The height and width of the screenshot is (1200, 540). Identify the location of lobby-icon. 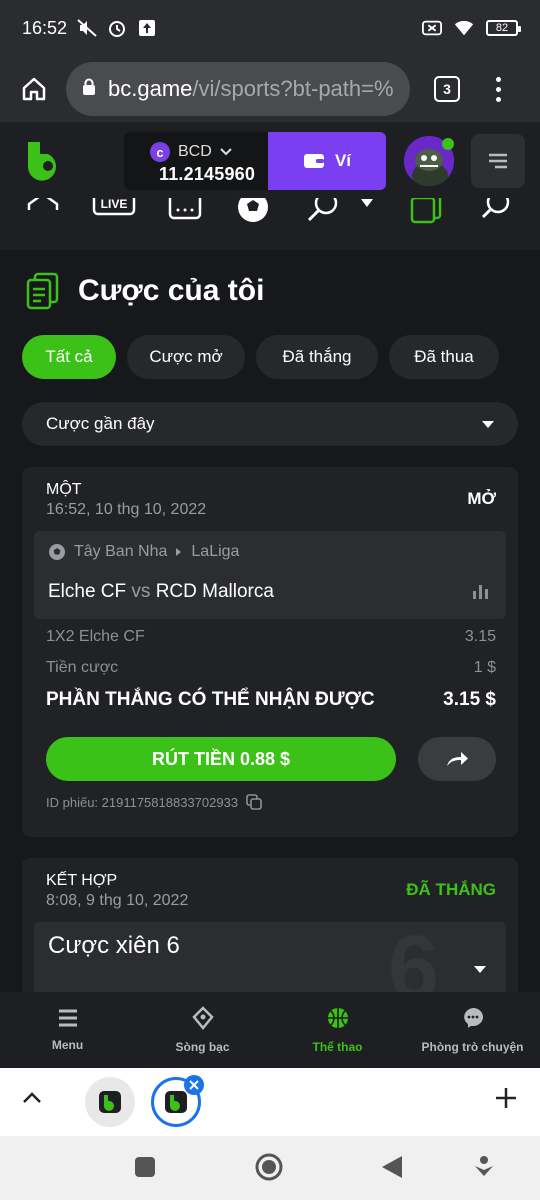
(43, 209).